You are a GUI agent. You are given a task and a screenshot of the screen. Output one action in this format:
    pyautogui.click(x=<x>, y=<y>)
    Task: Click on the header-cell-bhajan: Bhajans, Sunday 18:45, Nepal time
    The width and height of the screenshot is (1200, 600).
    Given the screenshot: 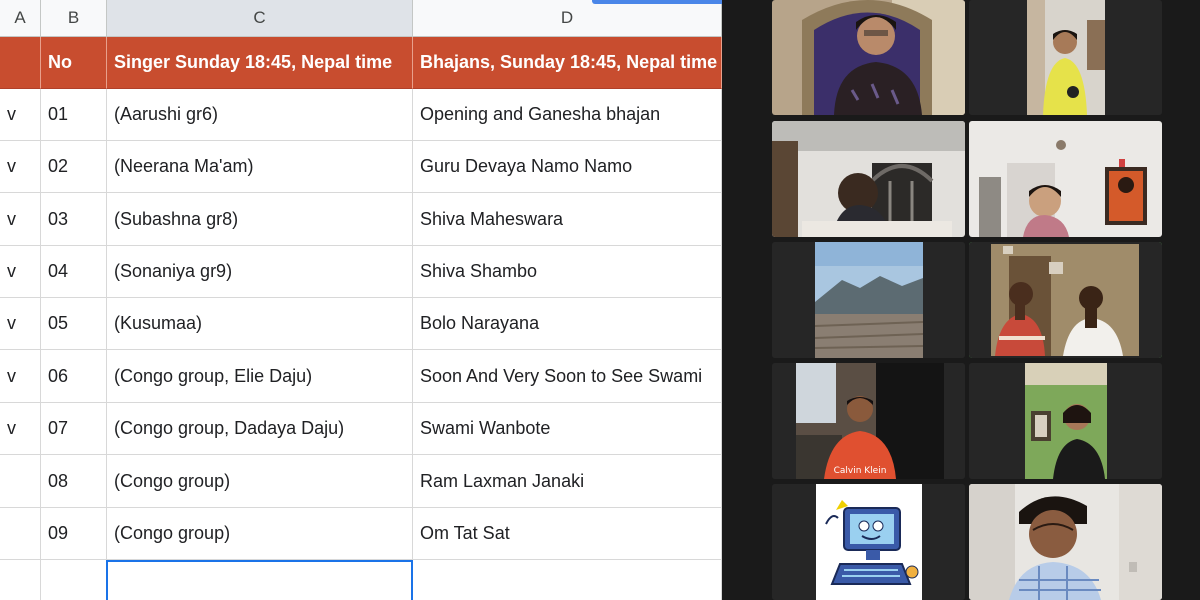 What is the action you would take?
    pyautogui.click(x=567, y=63)
    